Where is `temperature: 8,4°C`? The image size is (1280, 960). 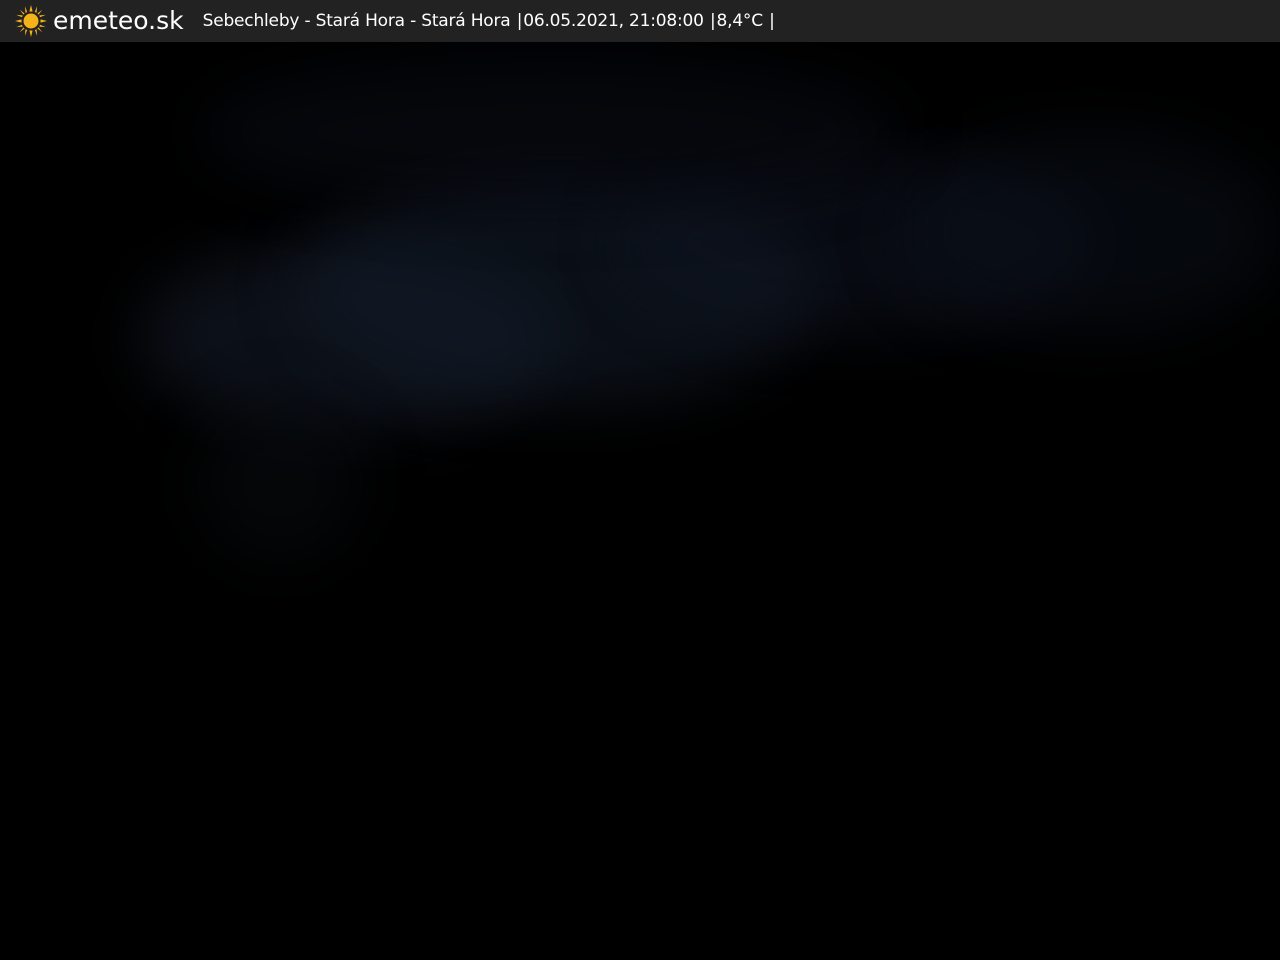 temperature: 8,4°C is located at coordinates (740, 21).